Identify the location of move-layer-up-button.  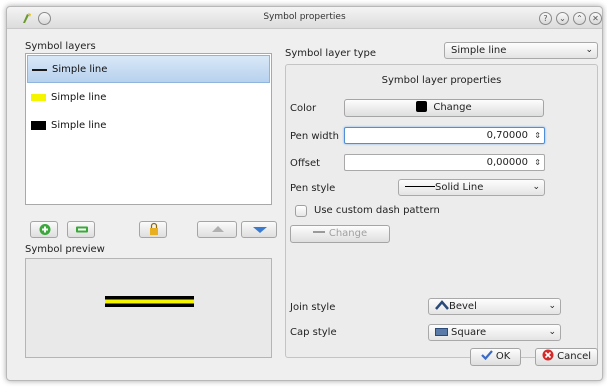
(217, 229).